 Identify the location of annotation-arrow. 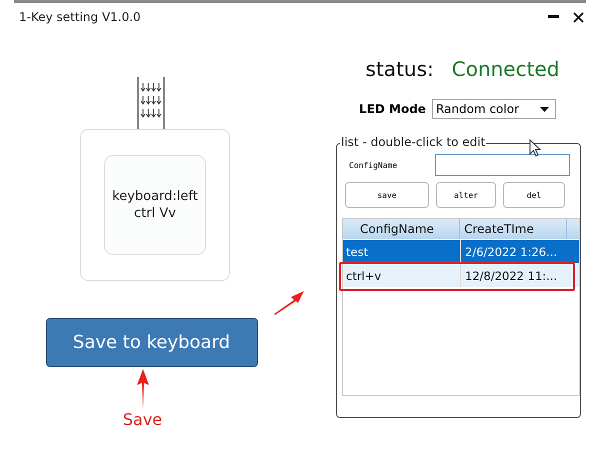
(289, 303).